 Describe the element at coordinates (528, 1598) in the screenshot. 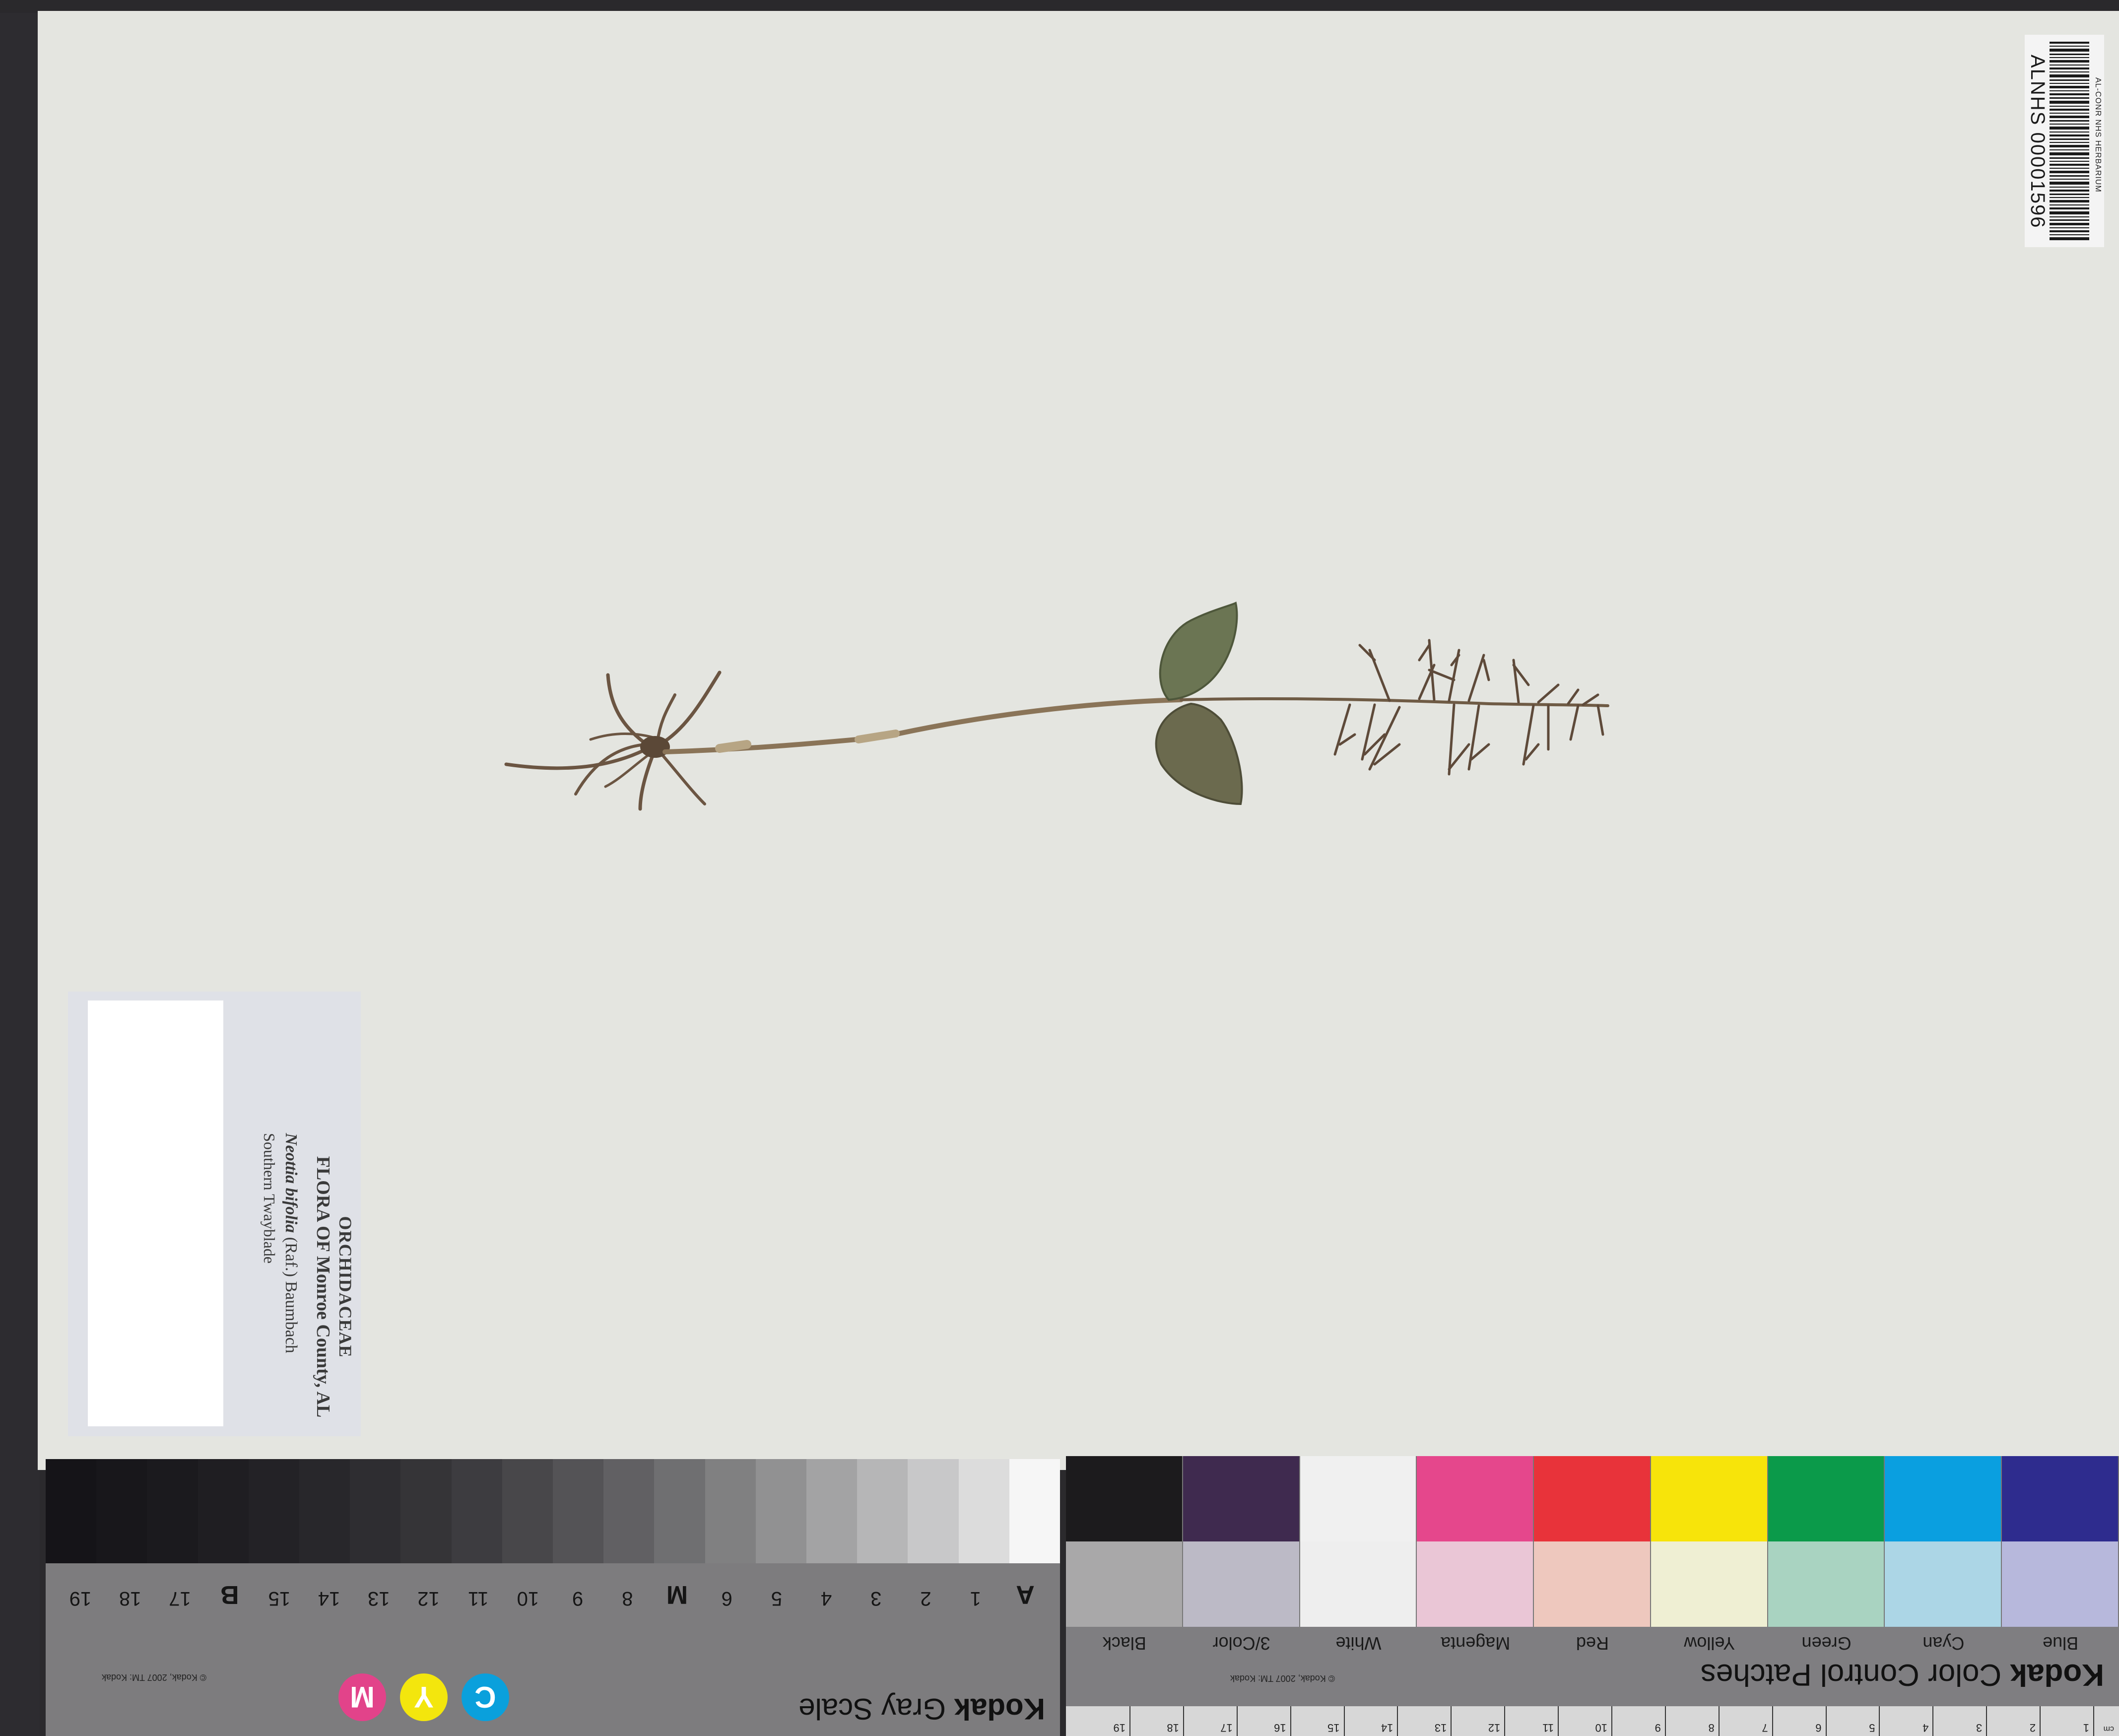

I see `gray-tick-label: 10` at that location.